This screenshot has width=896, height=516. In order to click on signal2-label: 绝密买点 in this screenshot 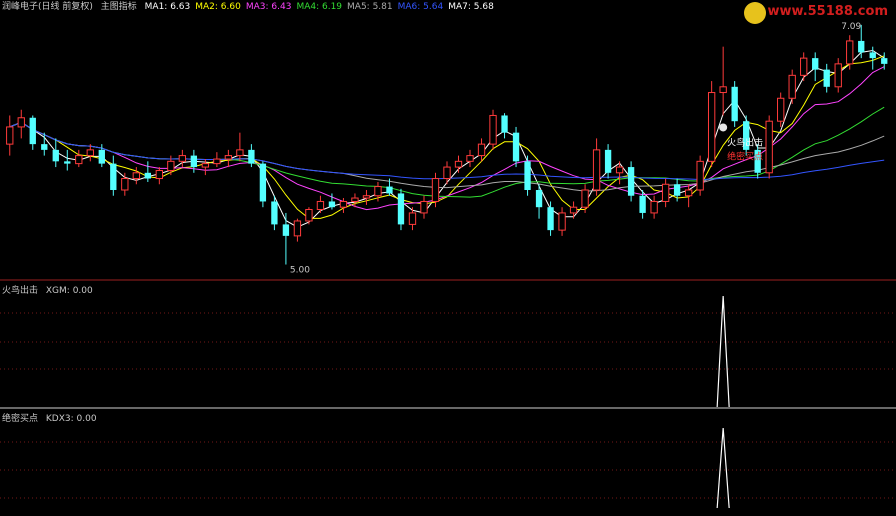, I will do `click(745, 156)`.